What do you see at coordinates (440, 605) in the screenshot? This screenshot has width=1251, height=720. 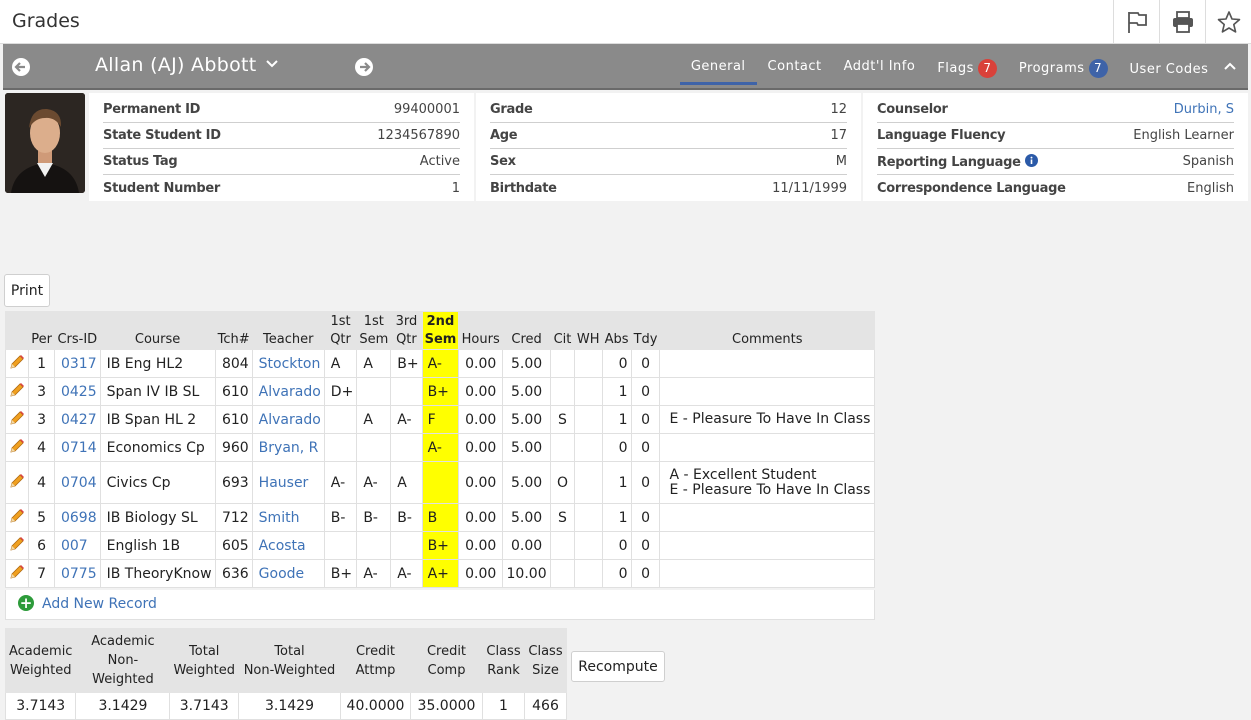 I see `add-new-record-row: + Add New Record` at bounding box center [440, 605].